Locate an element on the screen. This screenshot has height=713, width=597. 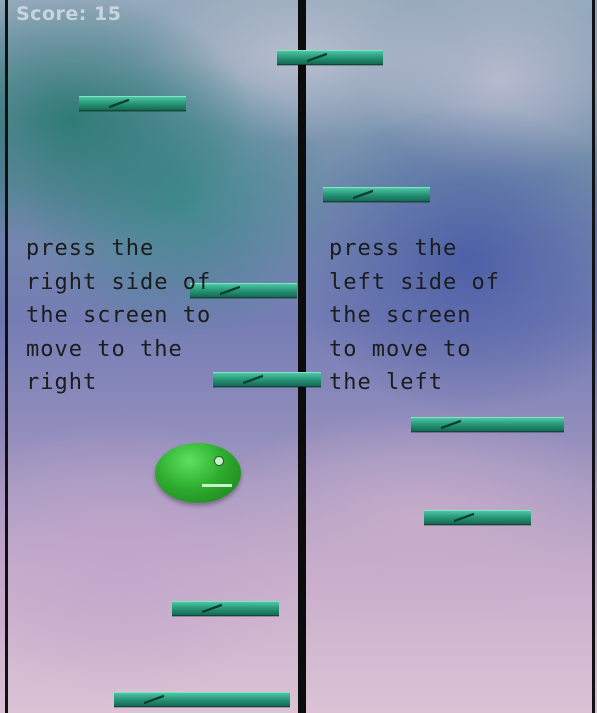
player-ball is located at coordinates (198, 473).